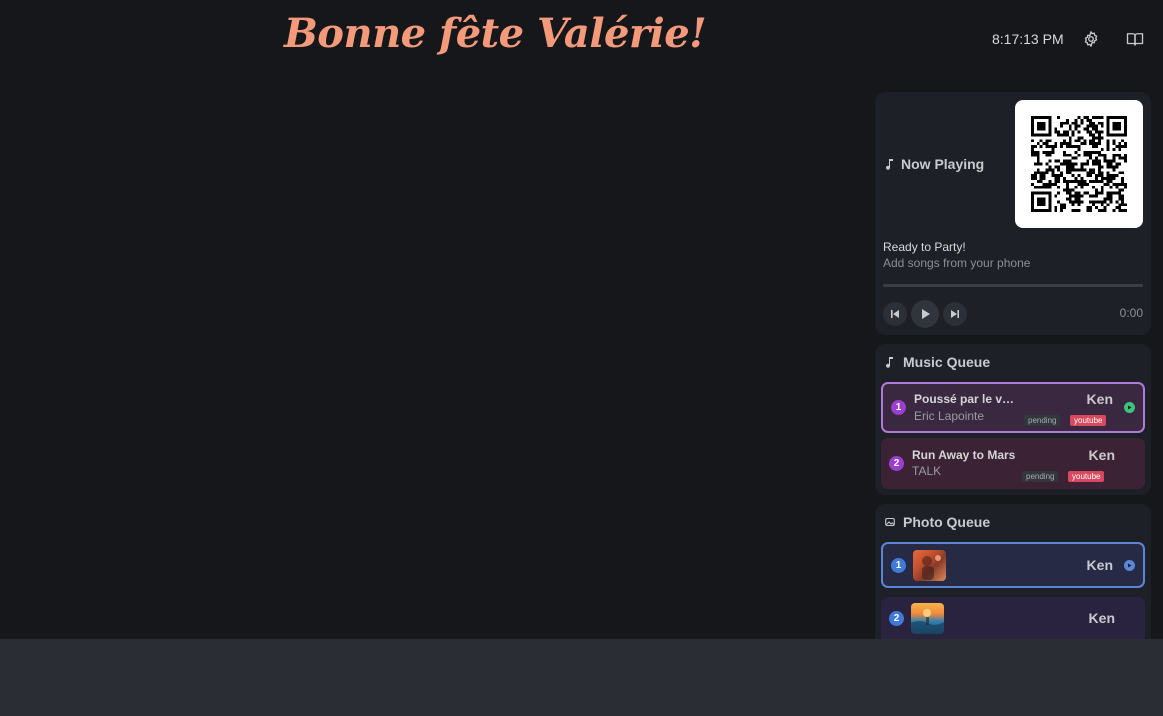 The height and width of the screenshot is (716, 1163). Describe the element at coordinates (1013, 618) in the screenshot. I see `photo-queue-item: 2 Ken` at that location.